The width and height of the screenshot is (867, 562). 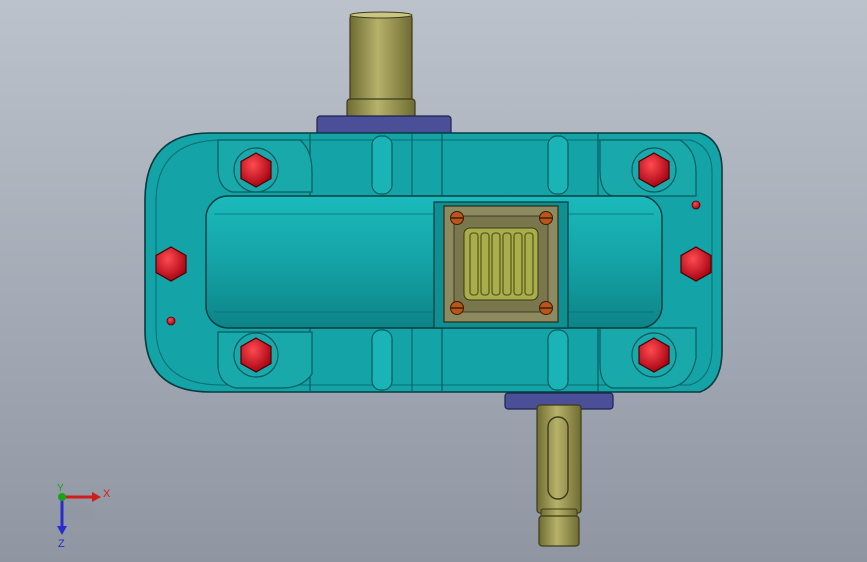 What do you see at coordinates (559, 475) in the screenshot?
I see `output-shaft` at bounding box center [559, 475].